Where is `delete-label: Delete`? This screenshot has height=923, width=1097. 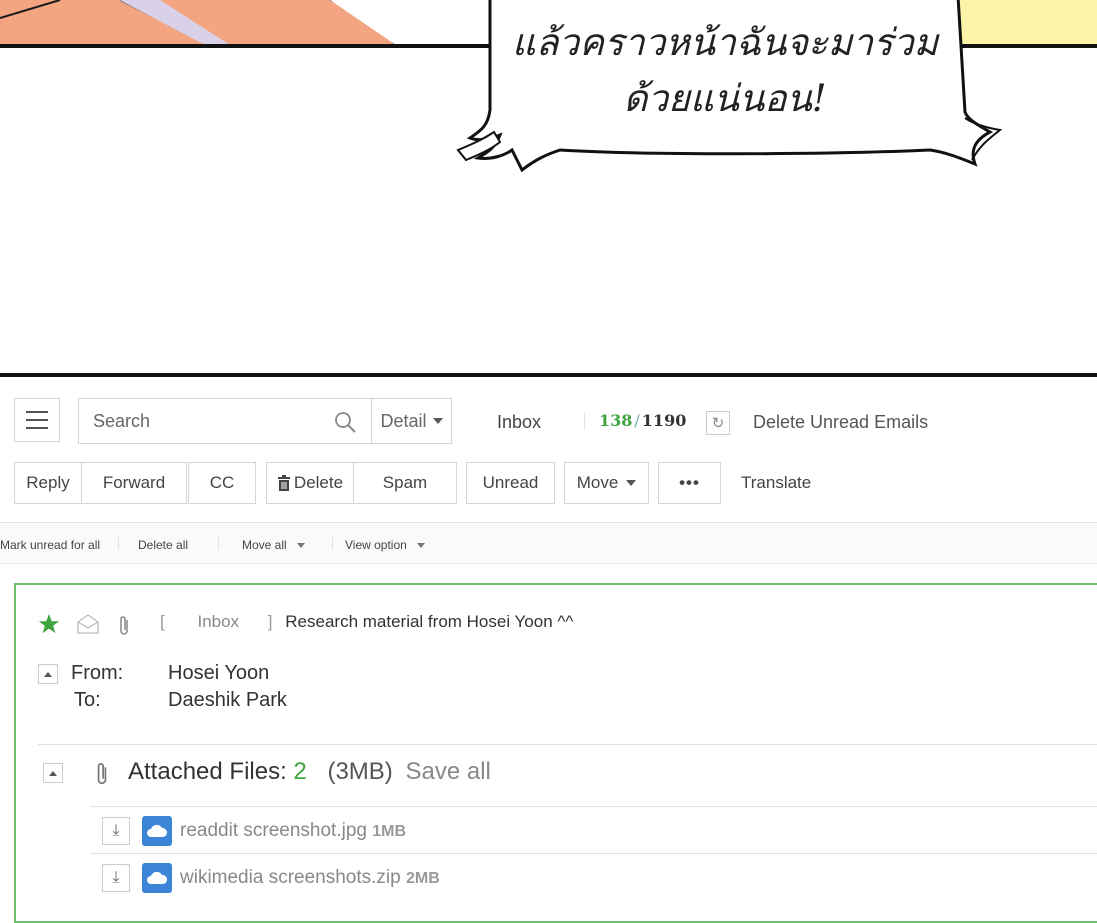
delete-label: Delete is located at coordinates (318, 482).